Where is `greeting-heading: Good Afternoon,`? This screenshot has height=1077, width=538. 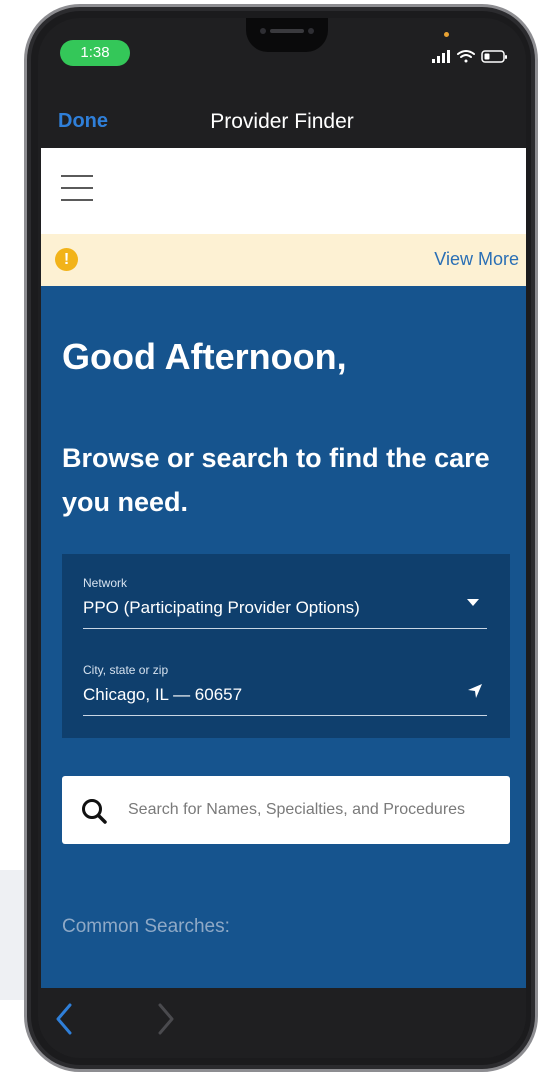
greeting-heading: Good Afternoon, is located at coordinates (204, 356).